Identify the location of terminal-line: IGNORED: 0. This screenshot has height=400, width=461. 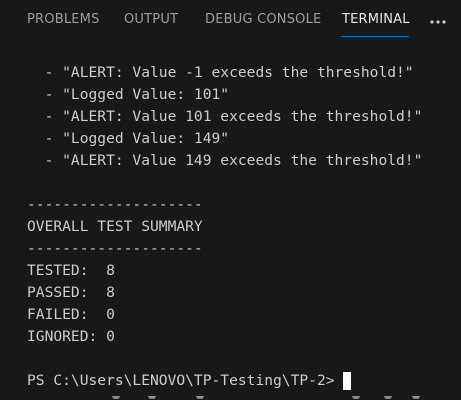
(71, 336).